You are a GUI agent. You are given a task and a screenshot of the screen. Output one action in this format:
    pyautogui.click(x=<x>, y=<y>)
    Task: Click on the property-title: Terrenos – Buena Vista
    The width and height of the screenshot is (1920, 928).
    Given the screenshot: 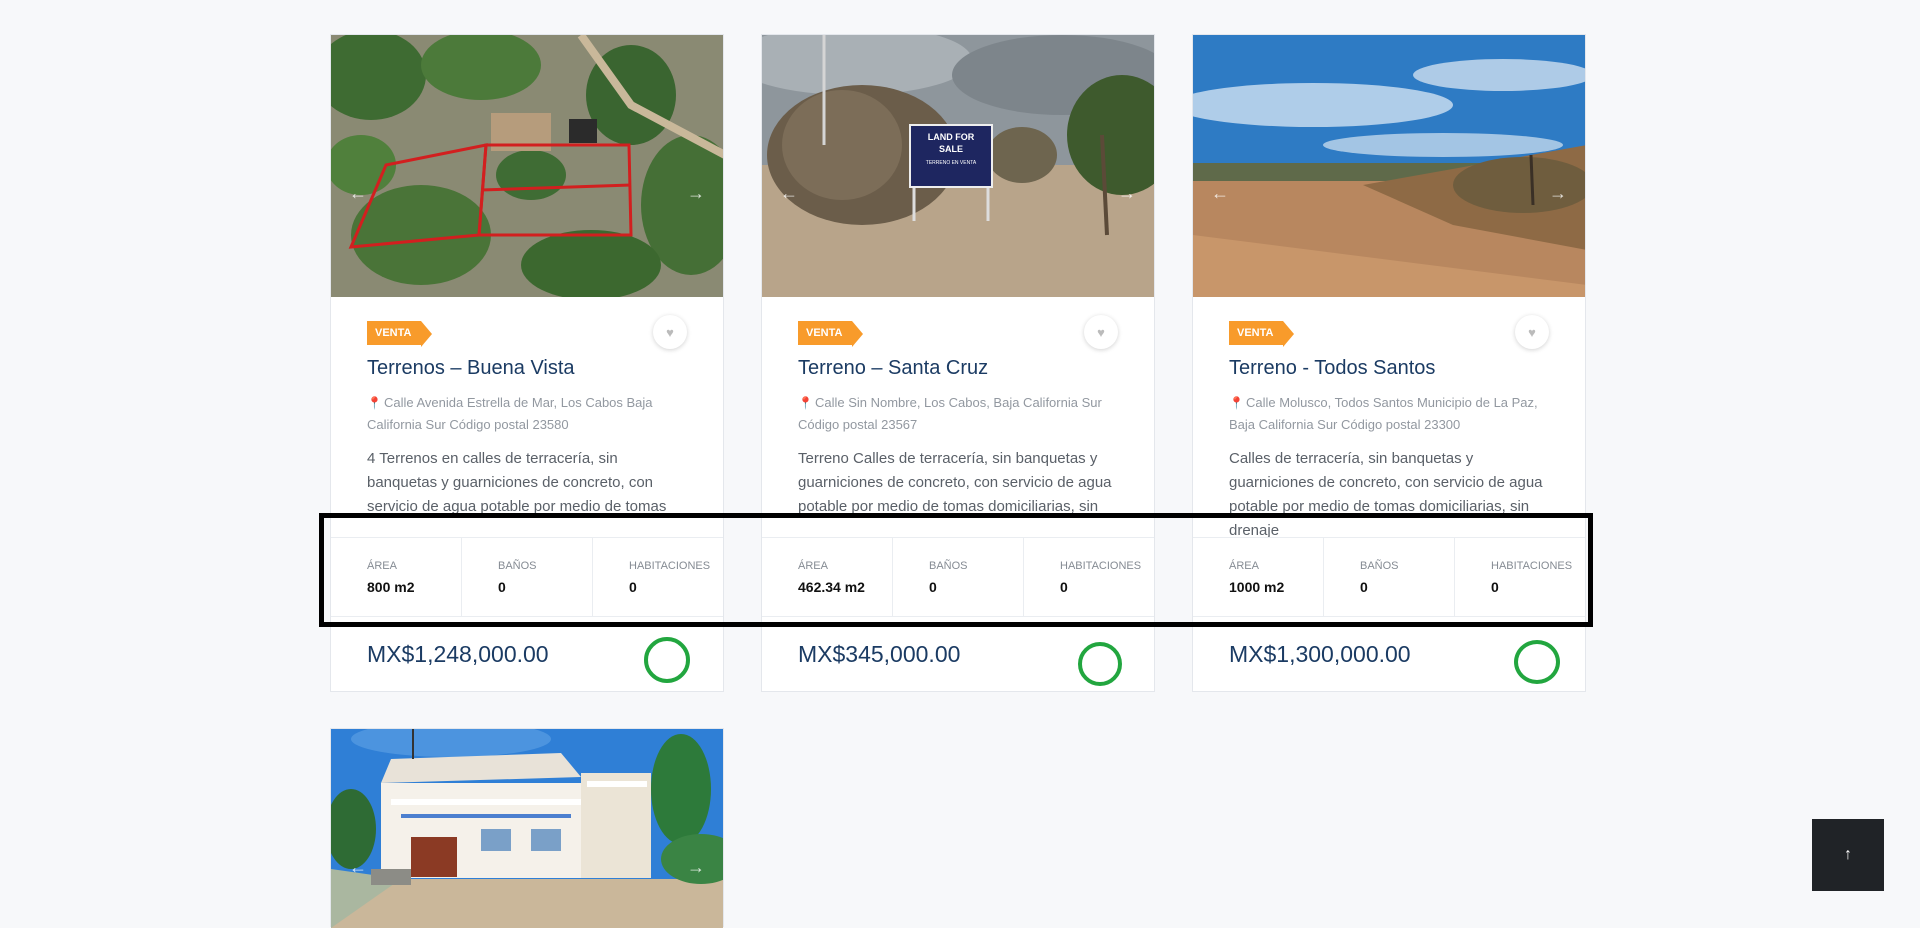 What is the action you would take?
    pyautogui.click(x=471, y=368)
    